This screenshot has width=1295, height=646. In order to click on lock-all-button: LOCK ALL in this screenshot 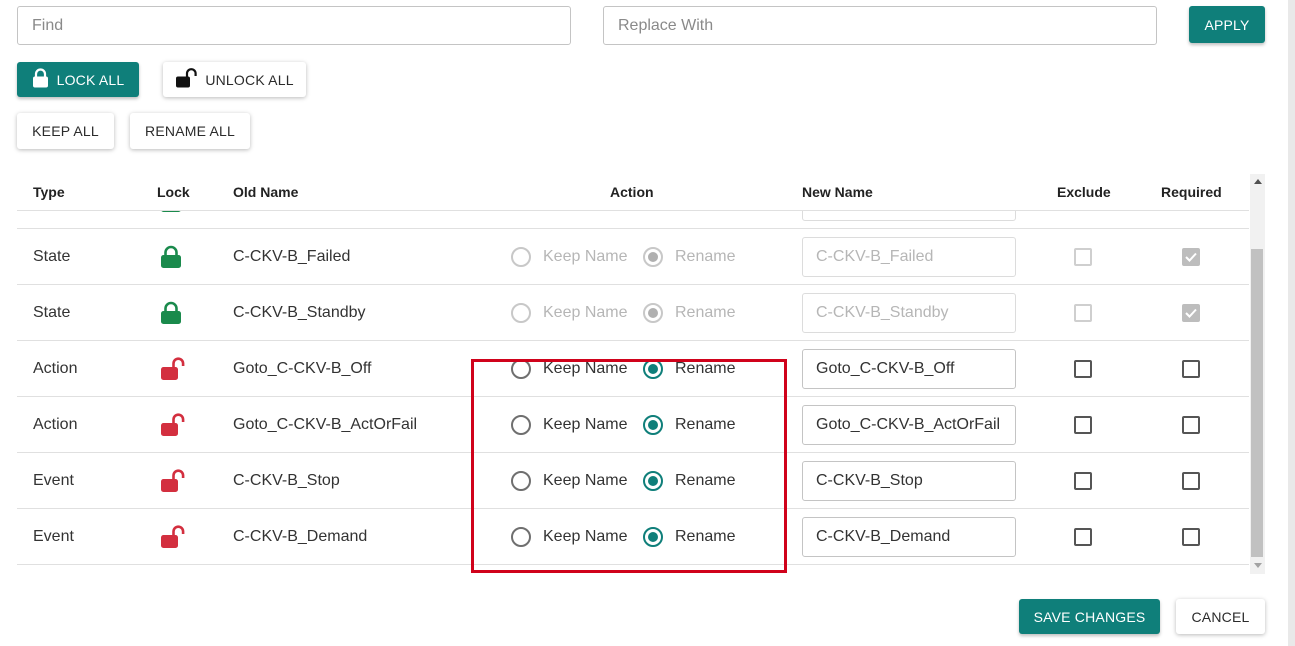, I will do `click(78, 79)`.